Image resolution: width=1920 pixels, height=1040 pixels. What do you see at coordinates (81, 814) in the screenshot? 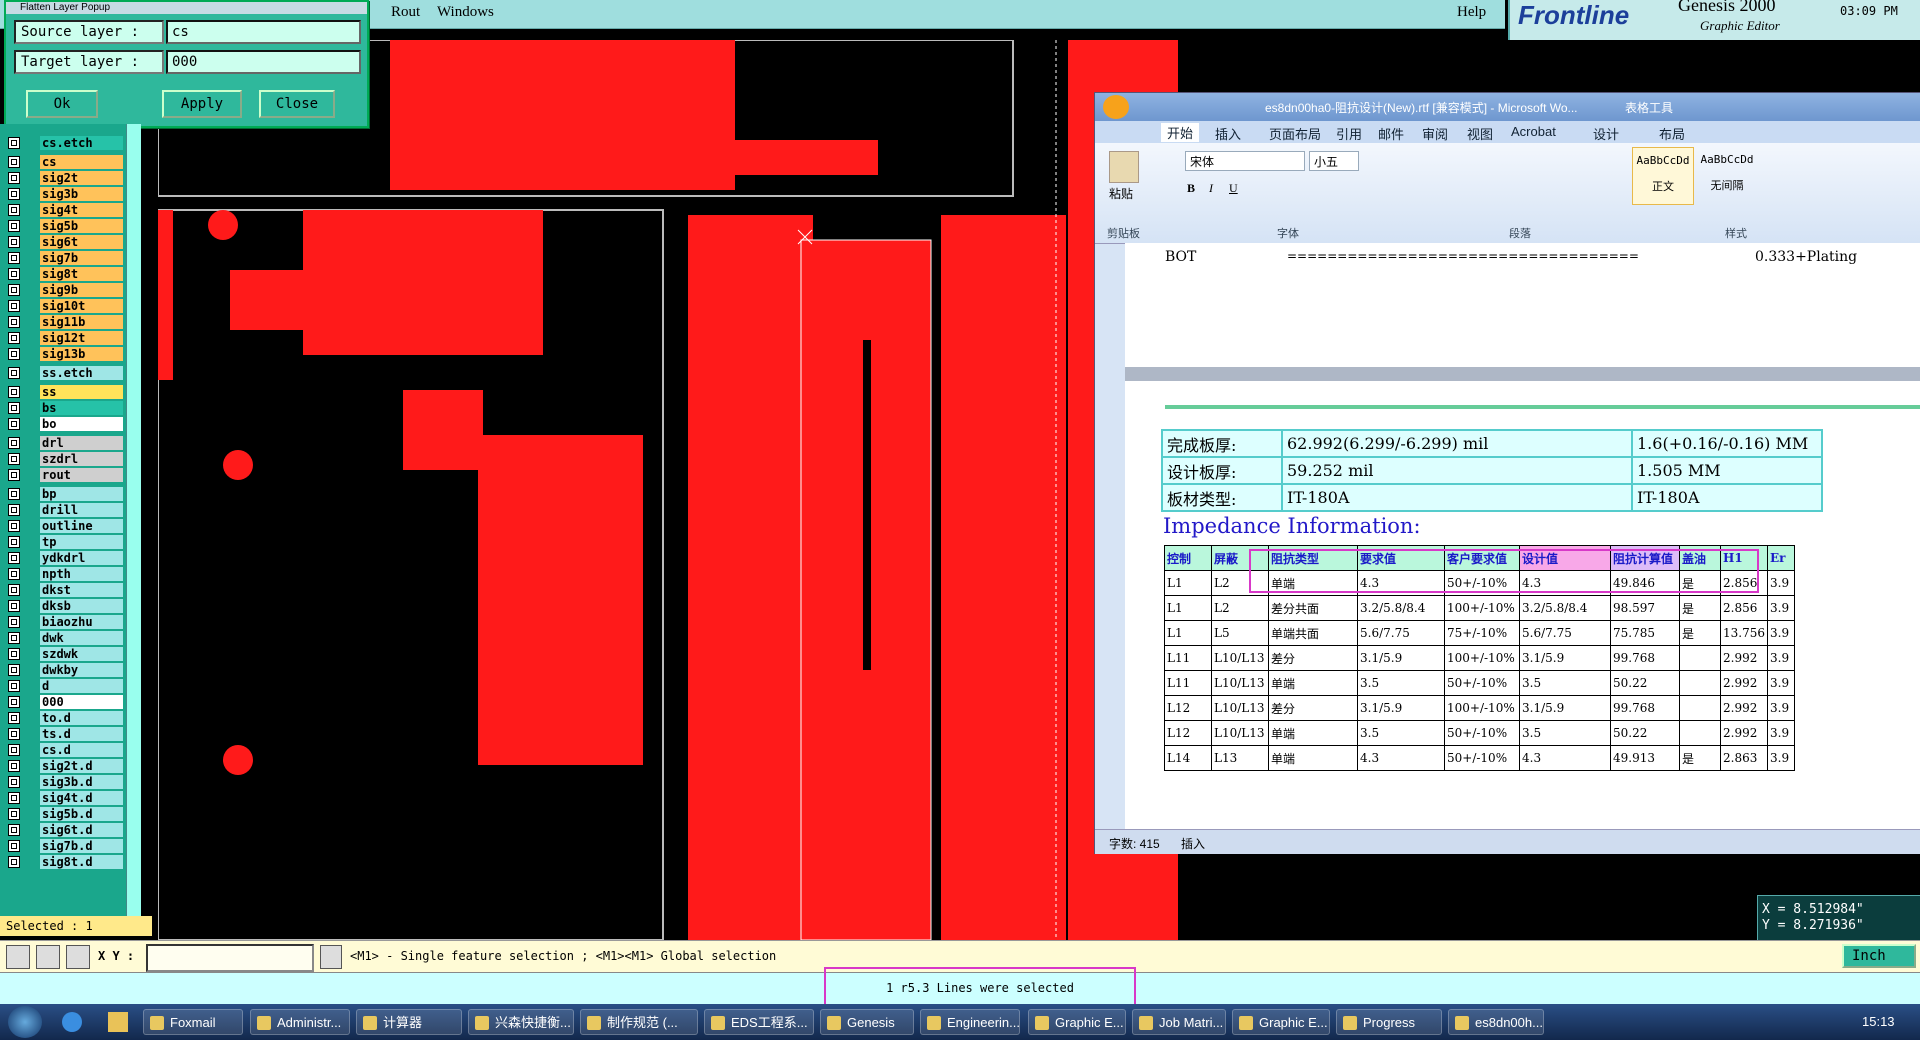
I see `layer-name: sig5b.d` at bounding box center [81, 814].